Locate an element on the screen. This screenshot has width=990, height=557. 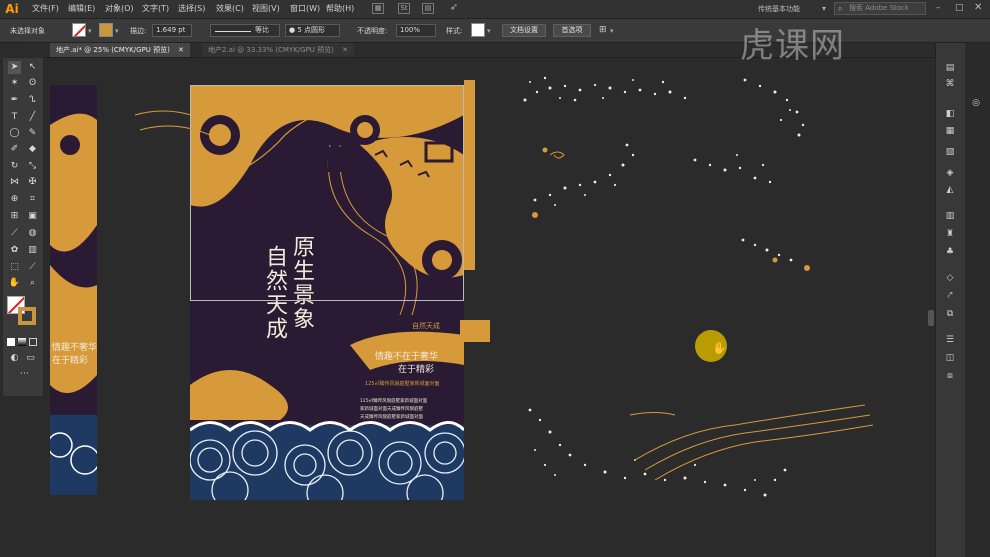
artboard-icon: ⬚ is located at coordinates (14, 267).